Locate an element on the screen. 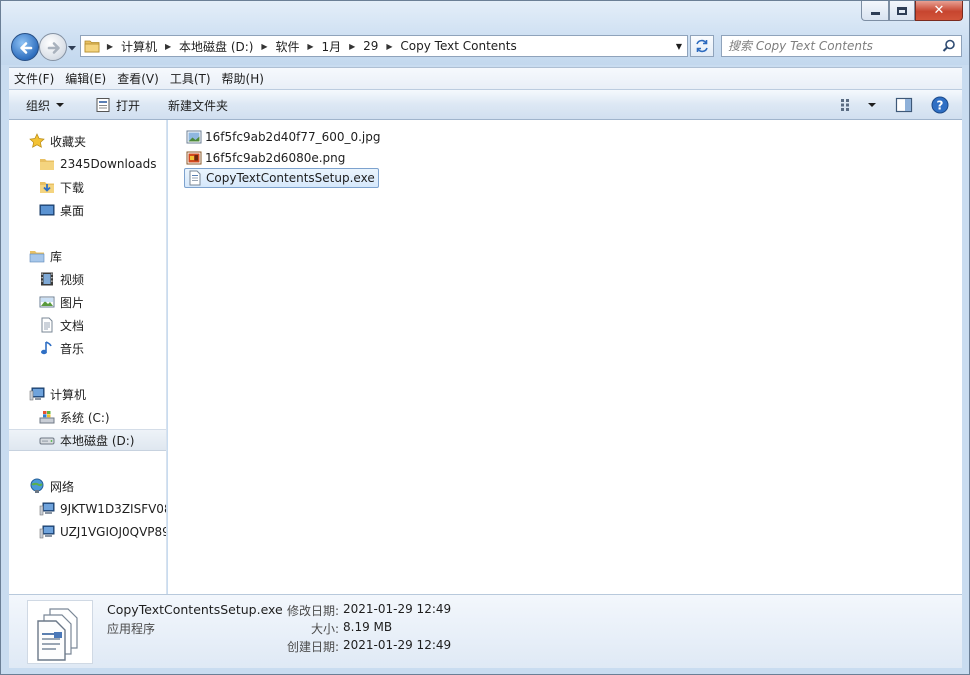 The height and width of the screenshot is (675, 970). nav-item-label: 视频 is located at coordinates (72, 279).